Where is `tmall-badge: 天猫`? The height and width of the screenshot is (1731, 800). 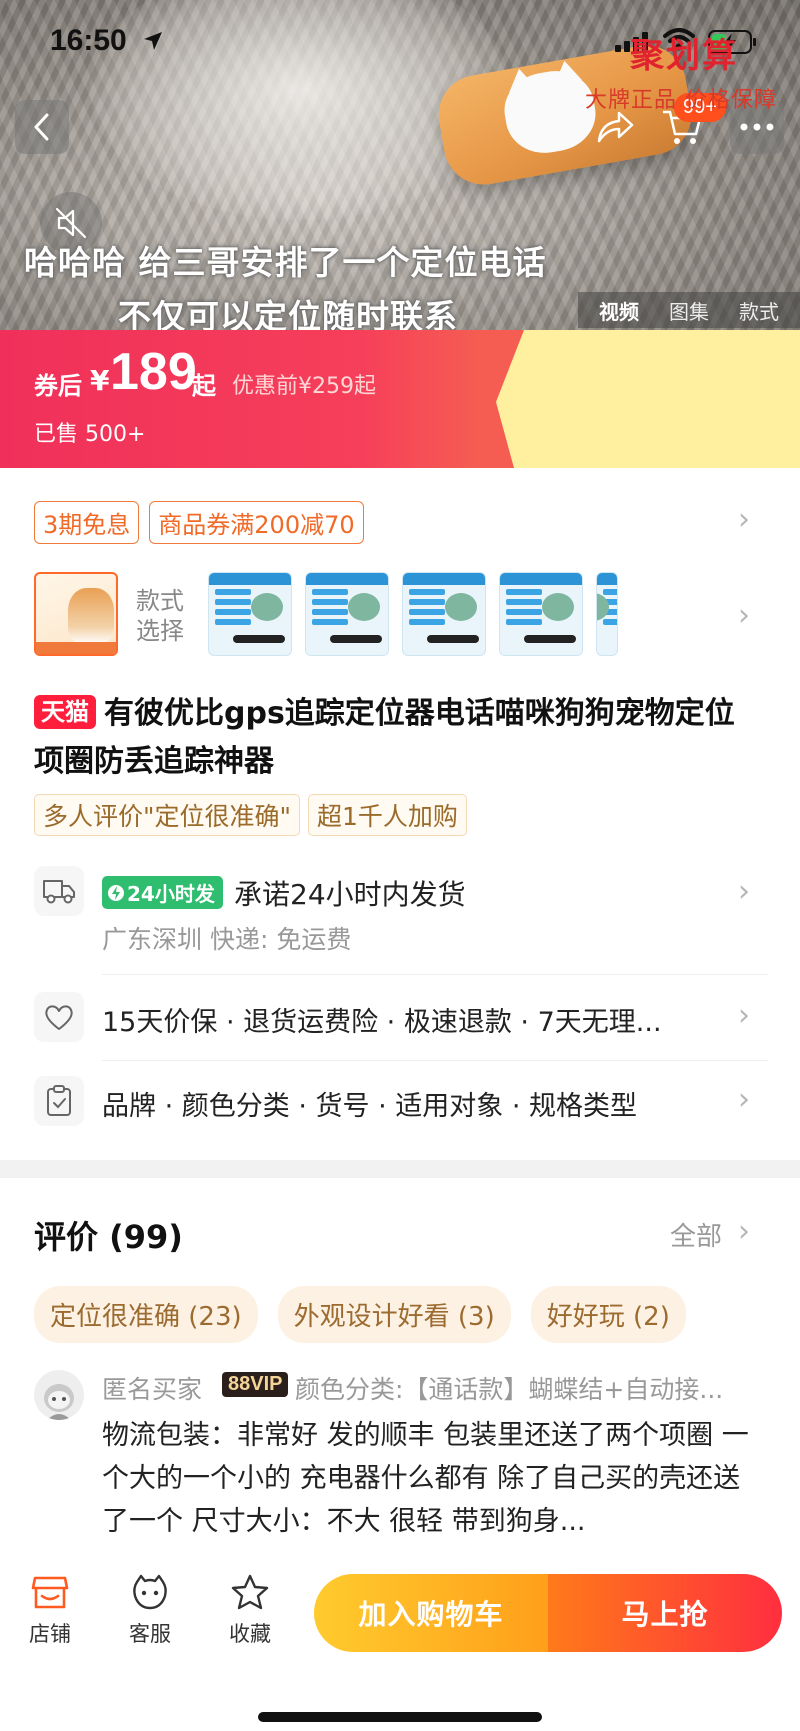 tmall-badge: 天猫 is located at coordinates (65, 712).